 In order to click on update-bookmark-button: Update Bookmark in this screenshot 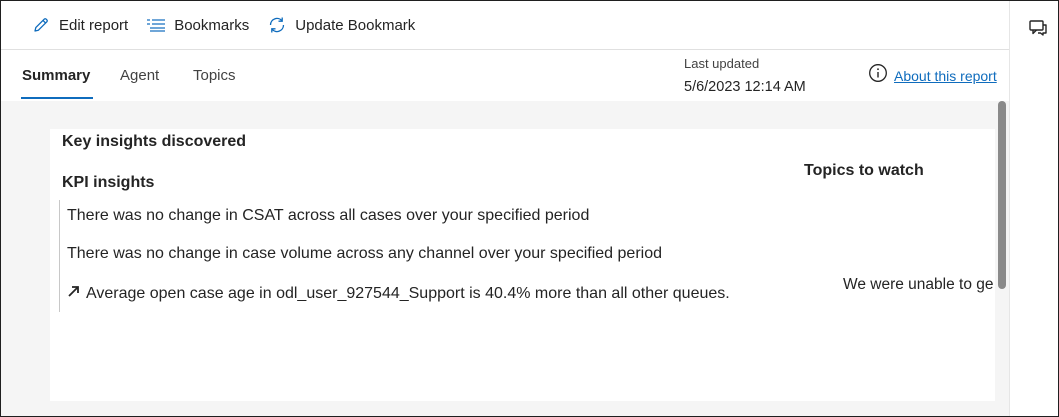, I will do `click(341, 25)`.